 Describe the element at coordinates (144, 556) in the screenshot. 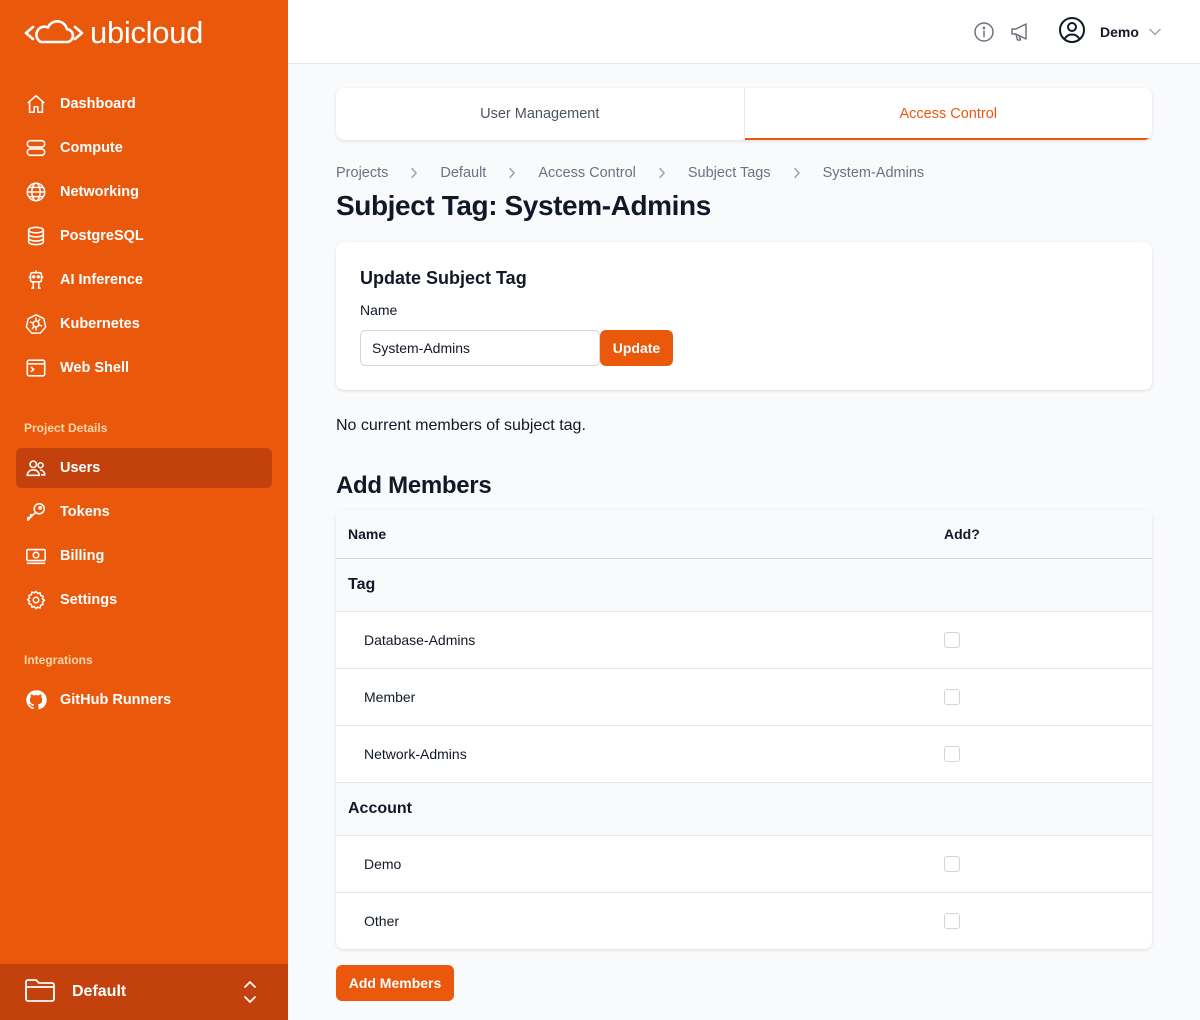

I see `sidebar-item-billing: Billing` at that location.